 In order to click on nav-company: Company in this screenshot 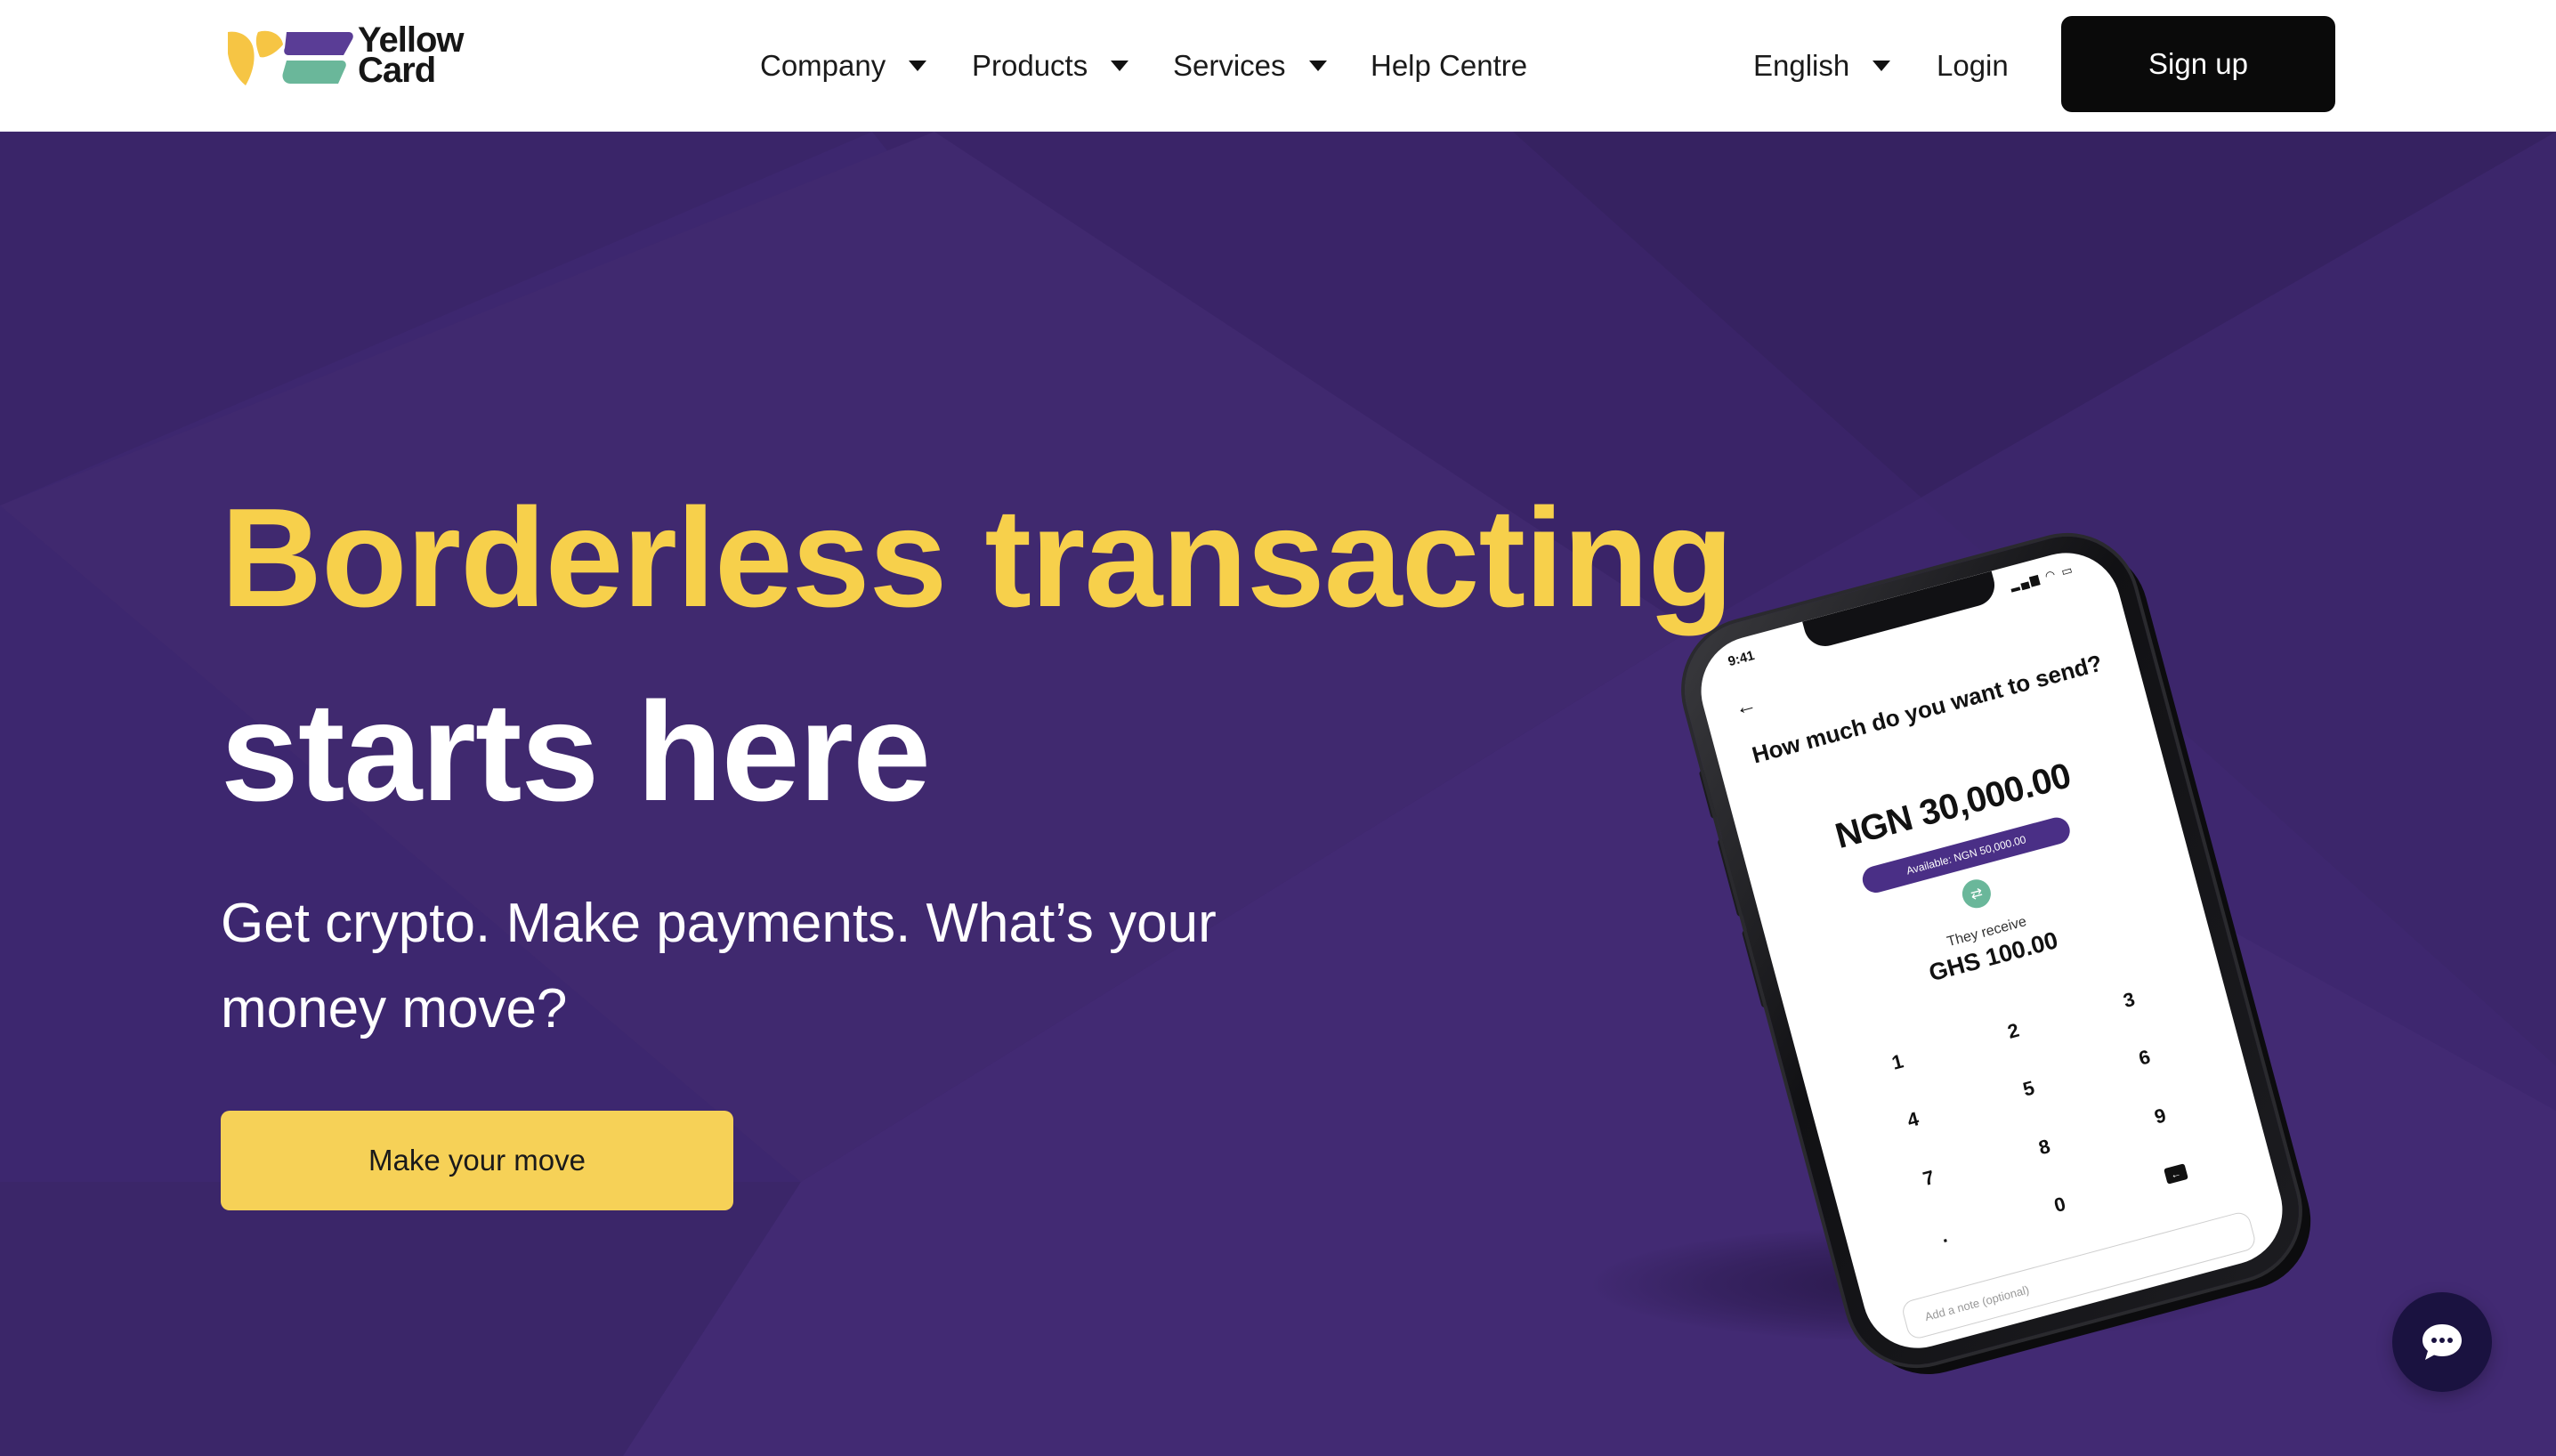, I will do `click(843, 66)`.